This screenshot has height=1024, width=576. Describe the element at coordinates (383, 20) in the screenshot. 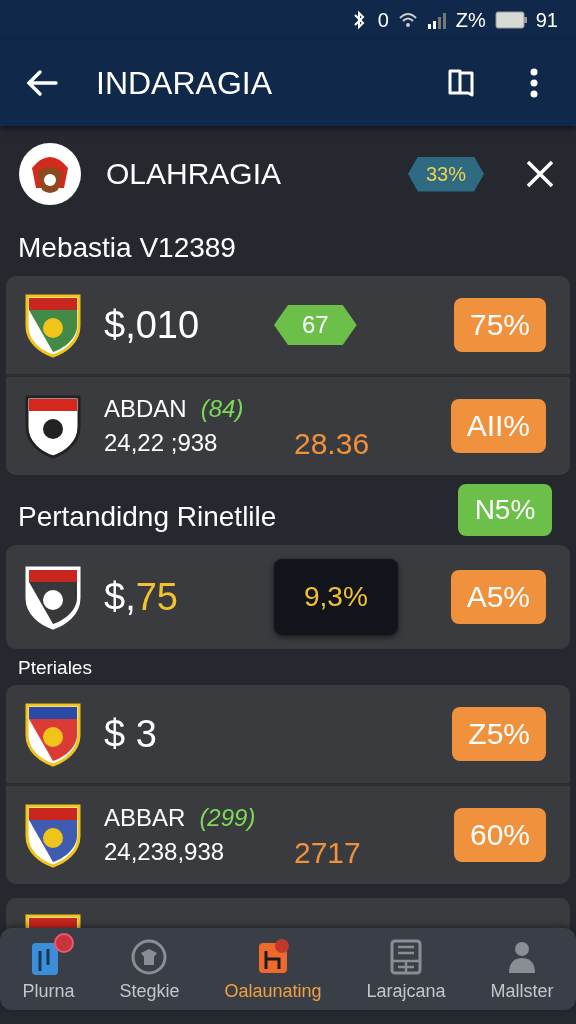

I see `status-notice: 0` at that location.